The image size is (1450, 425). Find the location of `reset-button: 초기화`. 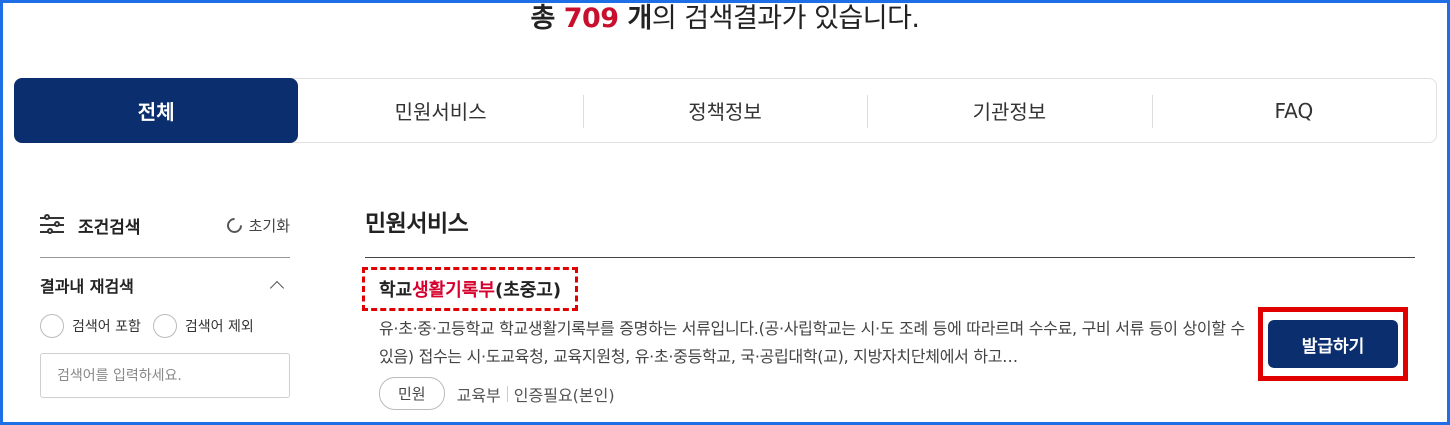

reset-button: 초기화 is located at coordinates (256, 225).